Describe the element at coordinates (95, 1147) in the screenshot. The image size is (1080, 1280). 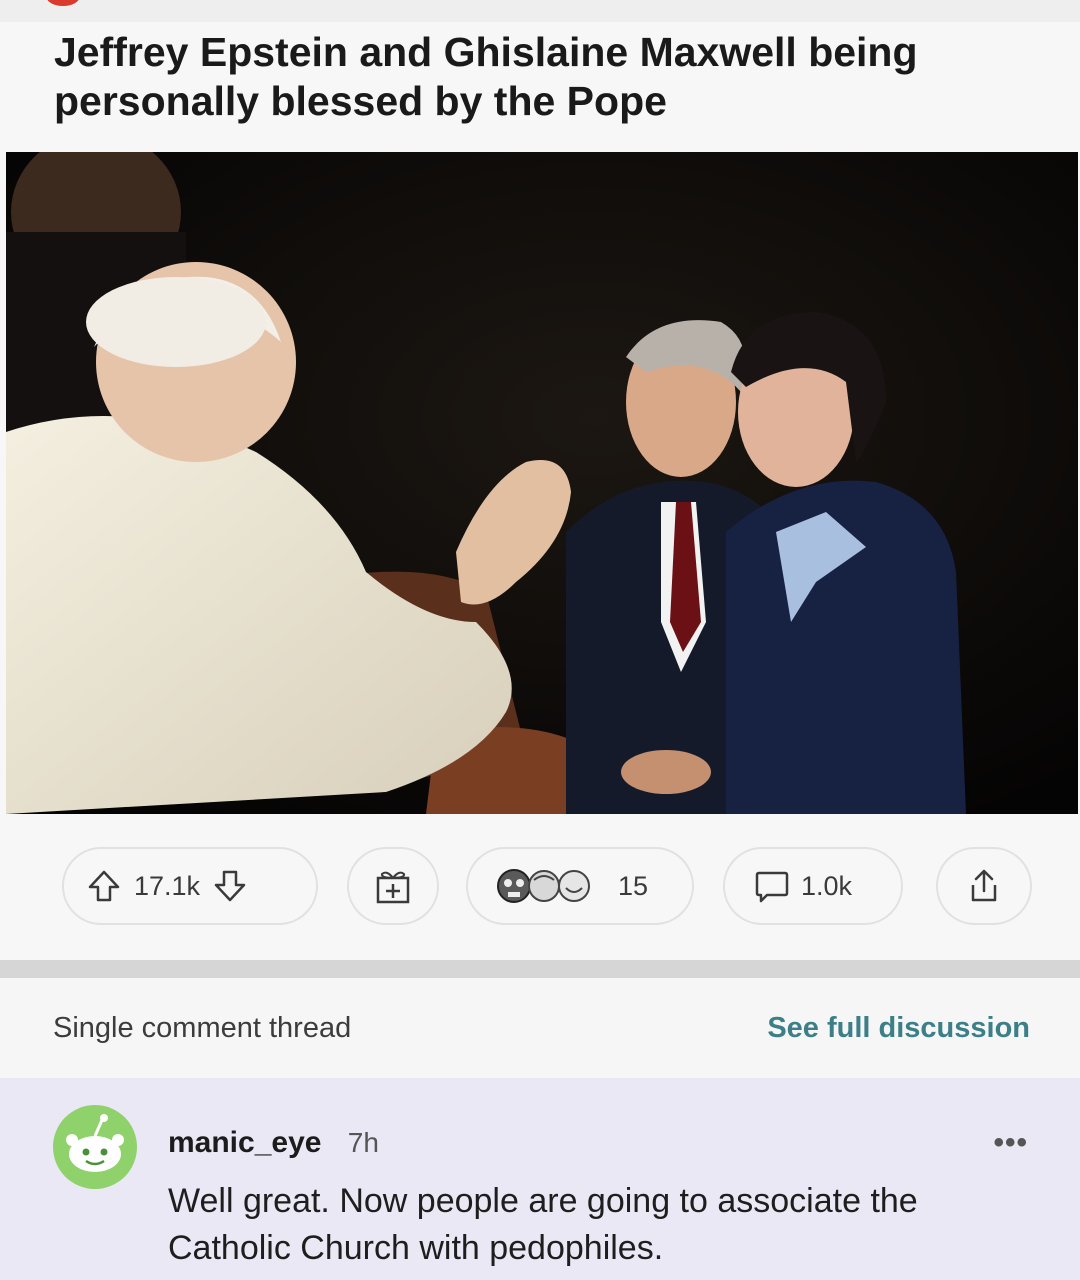
I see `snoo-avatar-icon` at that location.